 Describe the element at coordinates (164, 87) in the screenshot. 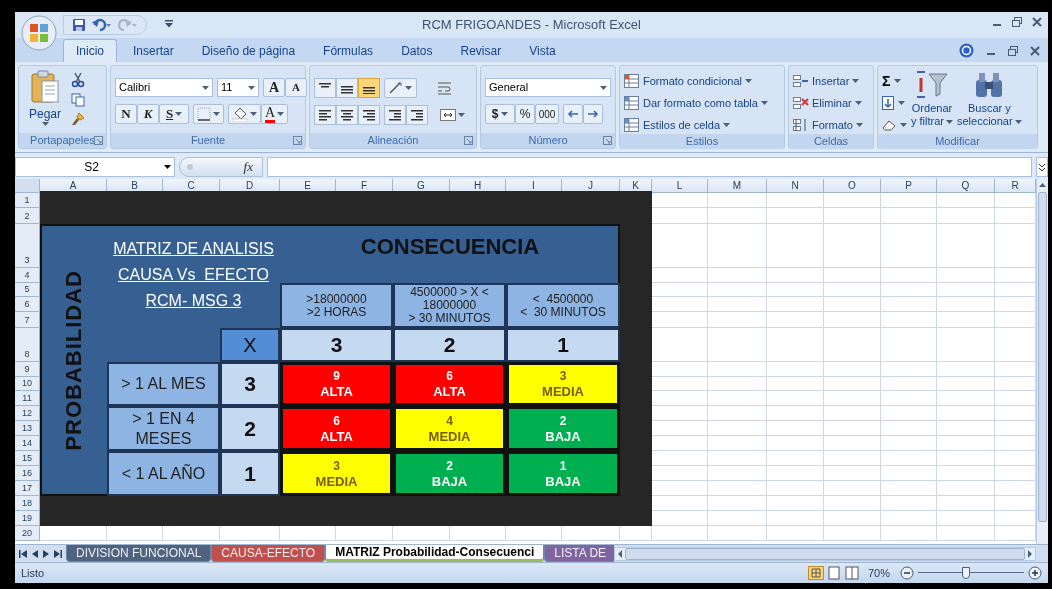

I see `font-name-field: Calibri` at that location.